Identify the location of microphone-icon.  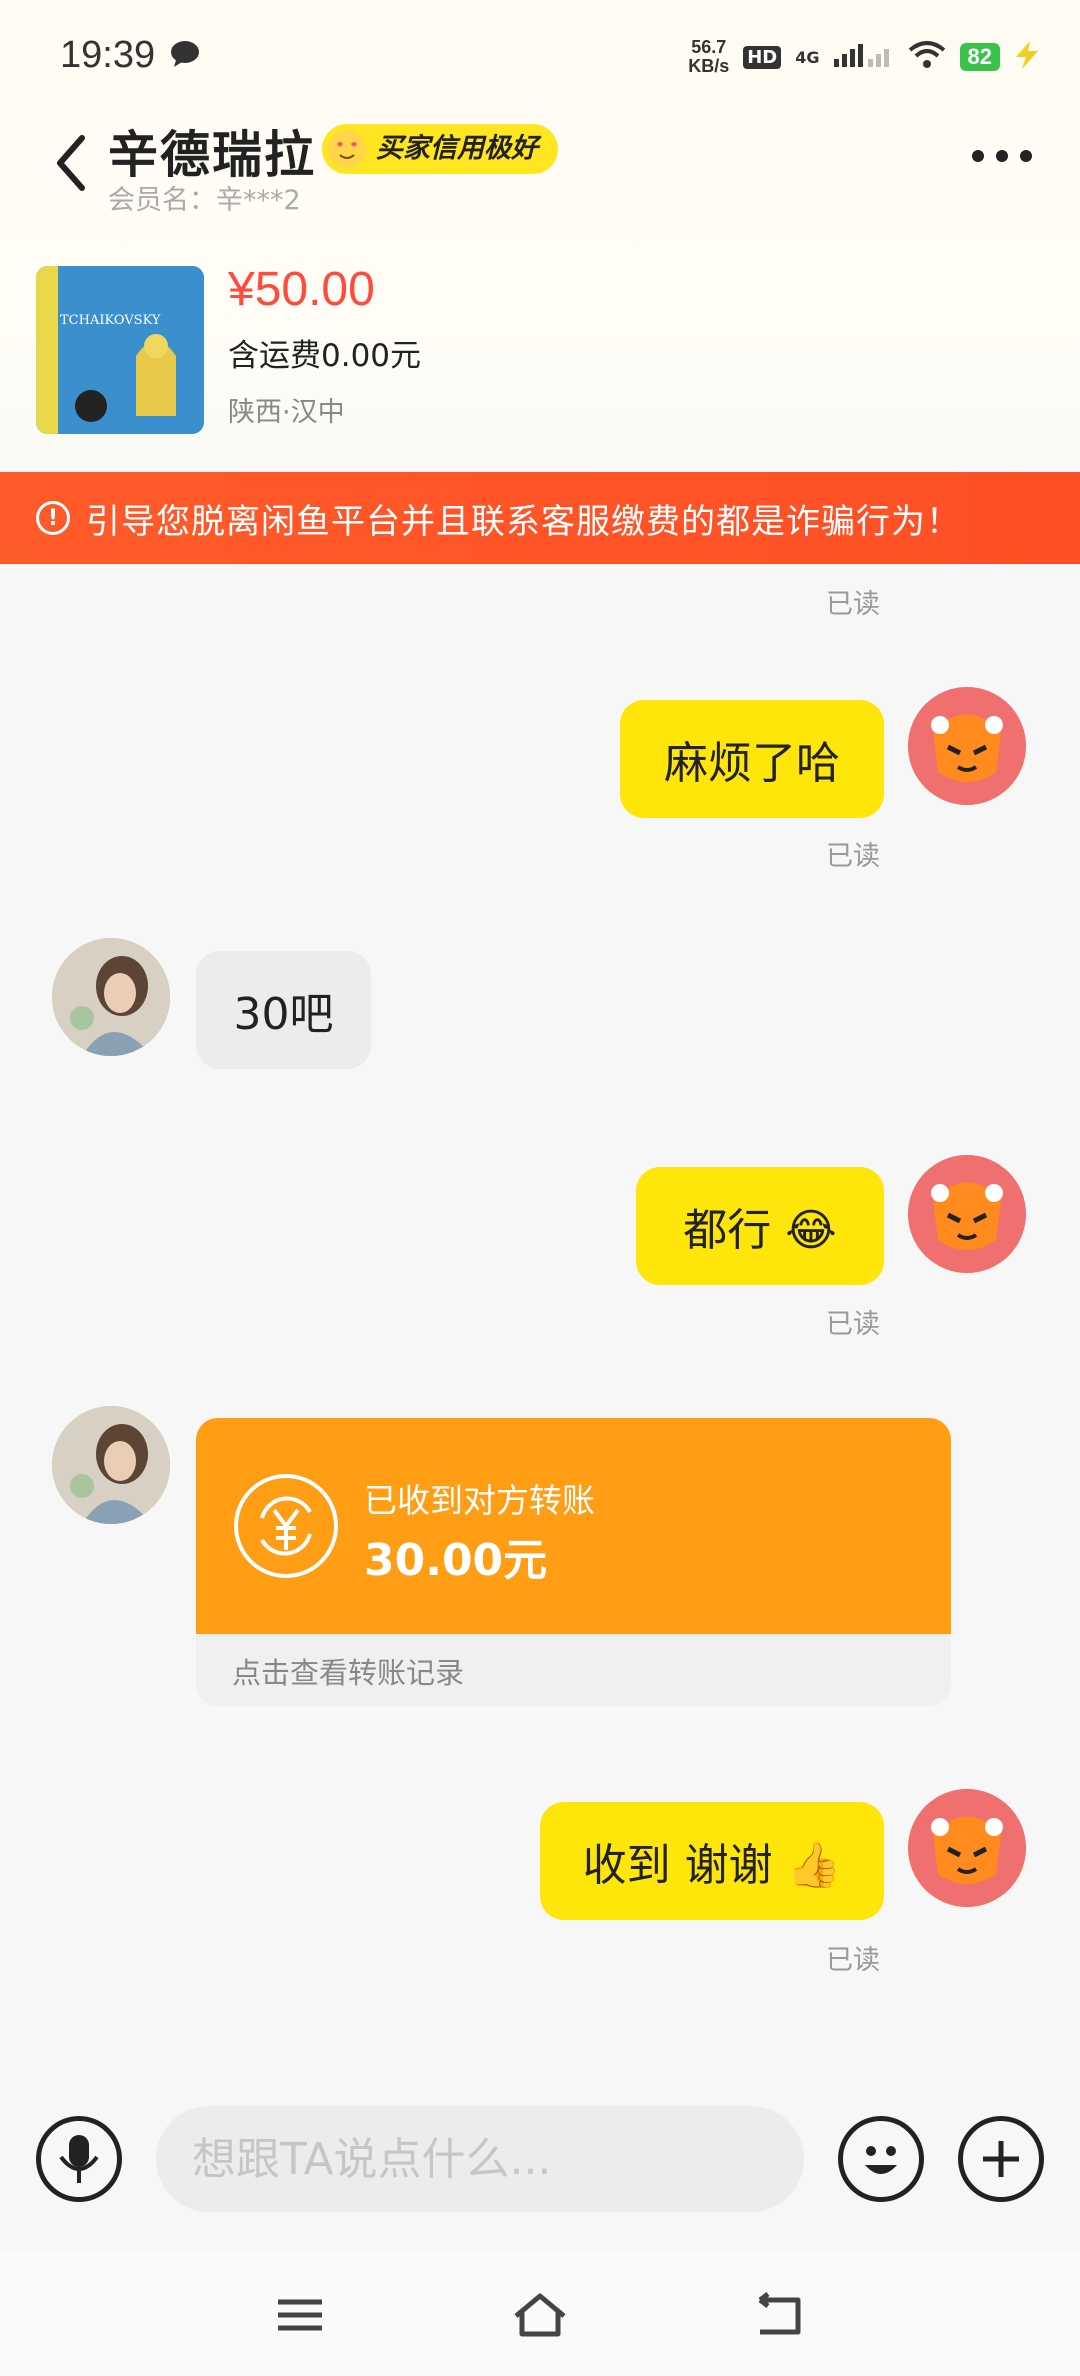
(79, 2159).